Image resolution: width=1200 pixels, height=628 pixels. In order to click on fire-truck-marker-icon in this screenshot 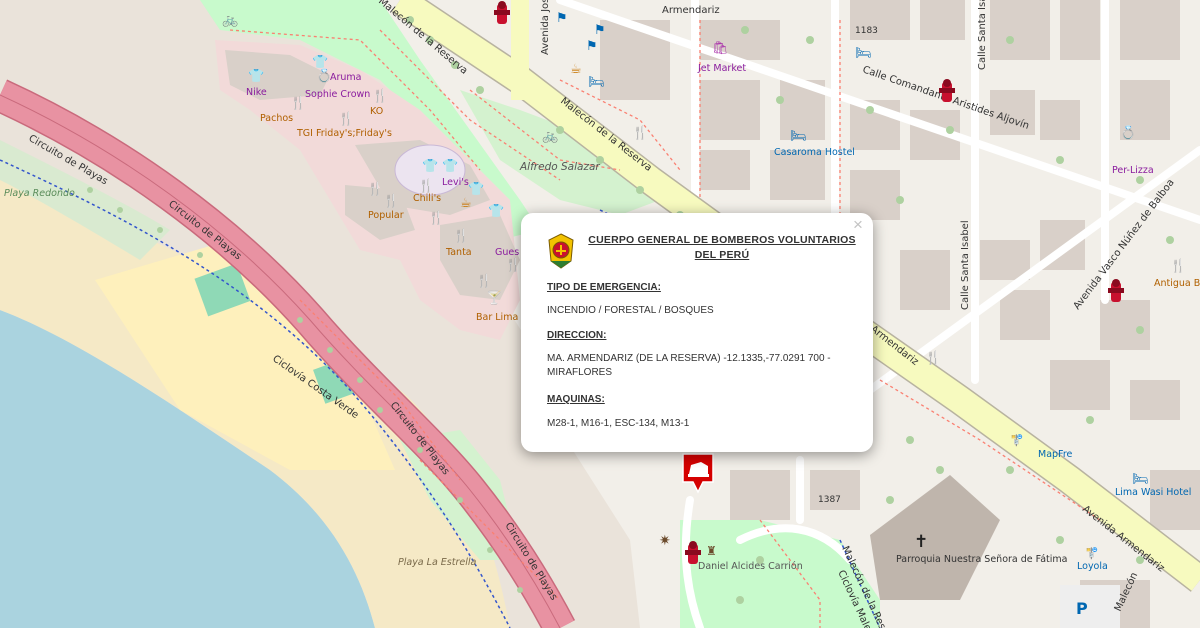, I will do `click(698, 473)`.